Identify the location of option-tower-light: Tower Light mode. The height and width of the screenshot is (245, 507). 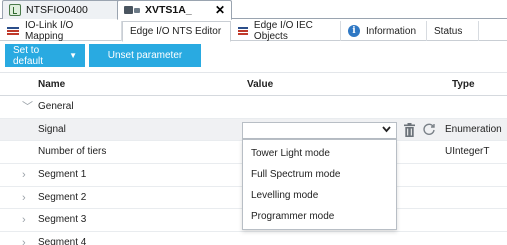
(290, 154).